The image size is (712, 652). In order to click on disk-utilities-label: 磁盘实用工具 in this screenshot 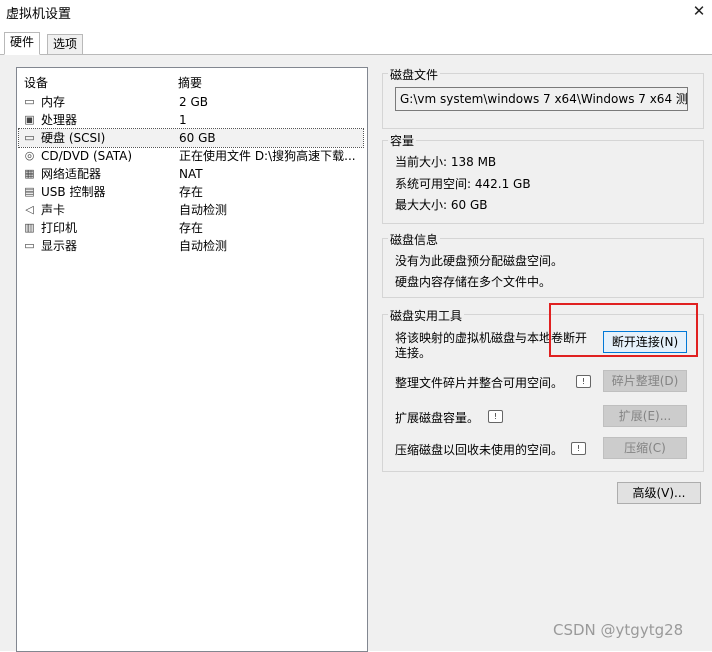, I will do `click(426, 315)`.